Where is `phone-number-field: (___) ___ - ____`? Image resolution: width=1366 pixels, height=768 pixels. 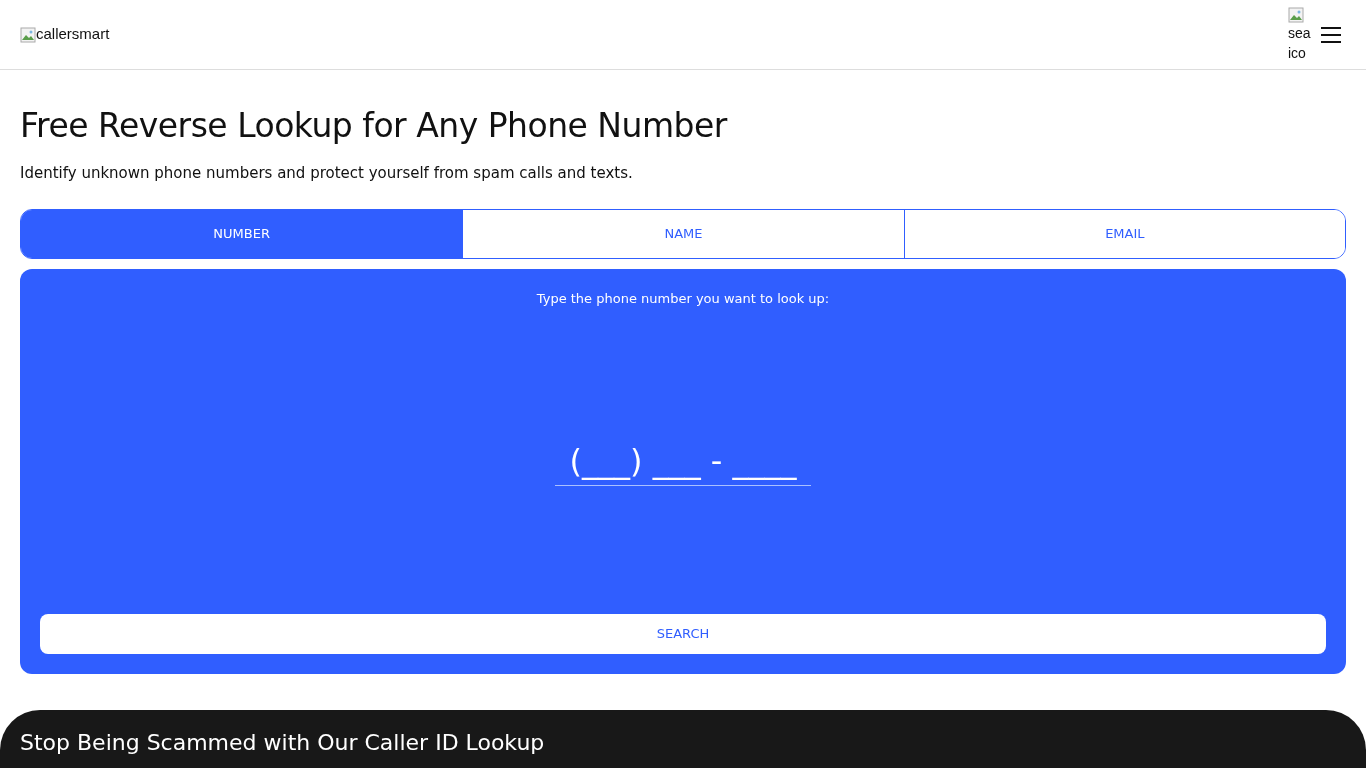
phone-number-field: (___) ___ - ____ is located at coordinates (683, 461).